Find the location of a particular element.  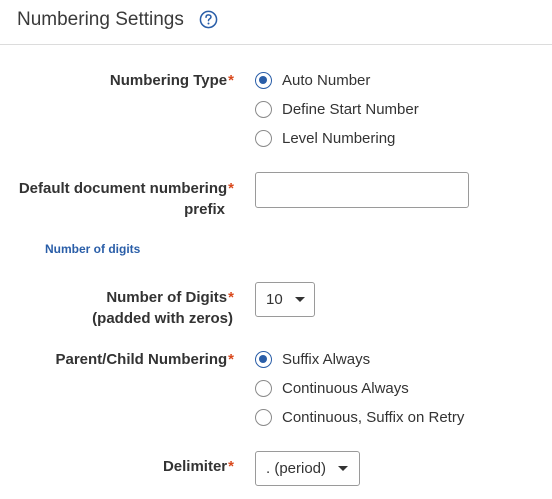

prefix-label-line1: Default document numbering is located at coordinates (123, 188).